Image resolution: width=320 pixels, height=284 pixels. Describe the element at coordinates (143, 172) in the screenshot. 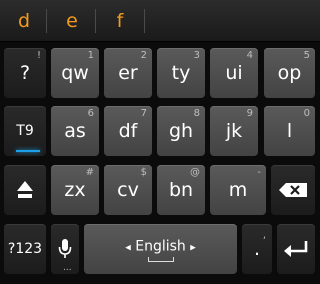

I see `key-hint: $` at that location.